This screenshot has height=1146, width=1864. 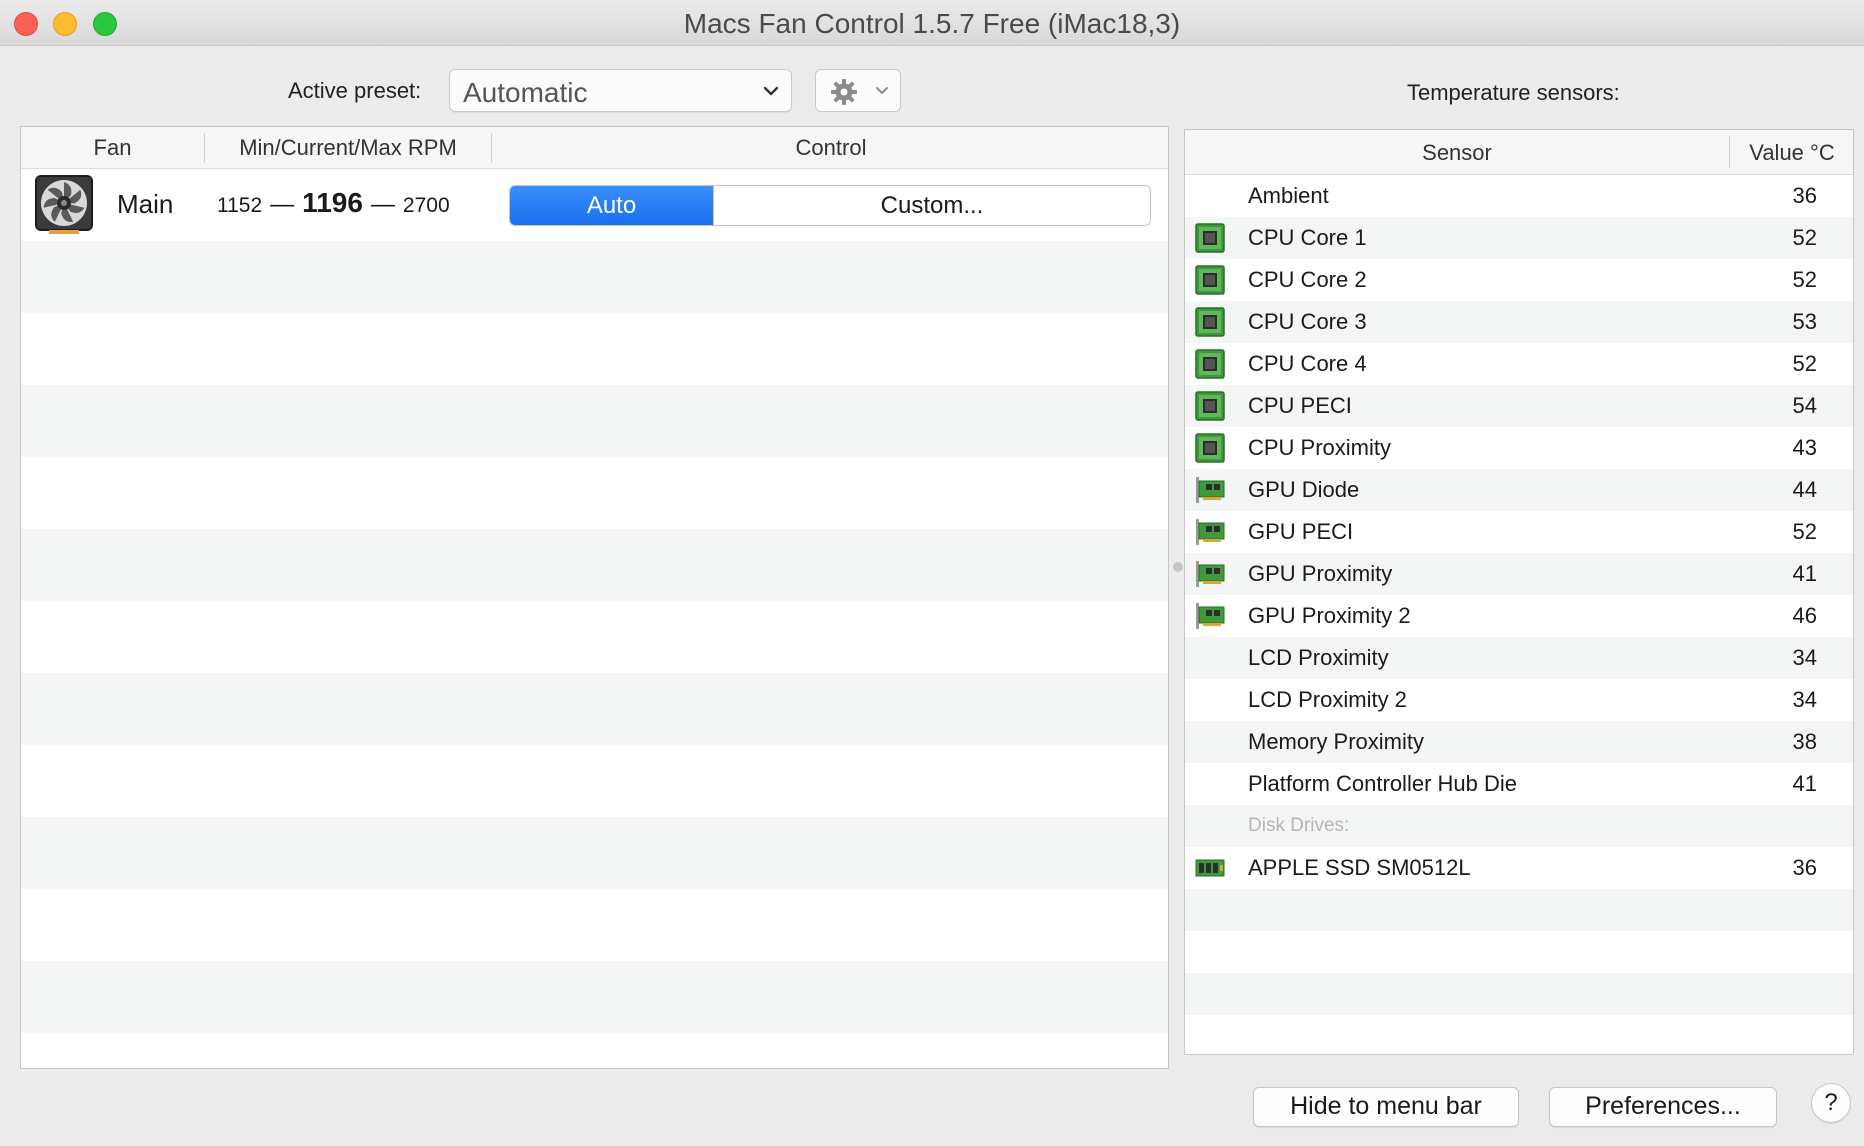 I want to click on sensor-row-apple-ssd-sm0512l: APPLE SSD SM0512L 36, so click(x=1519, y=868).